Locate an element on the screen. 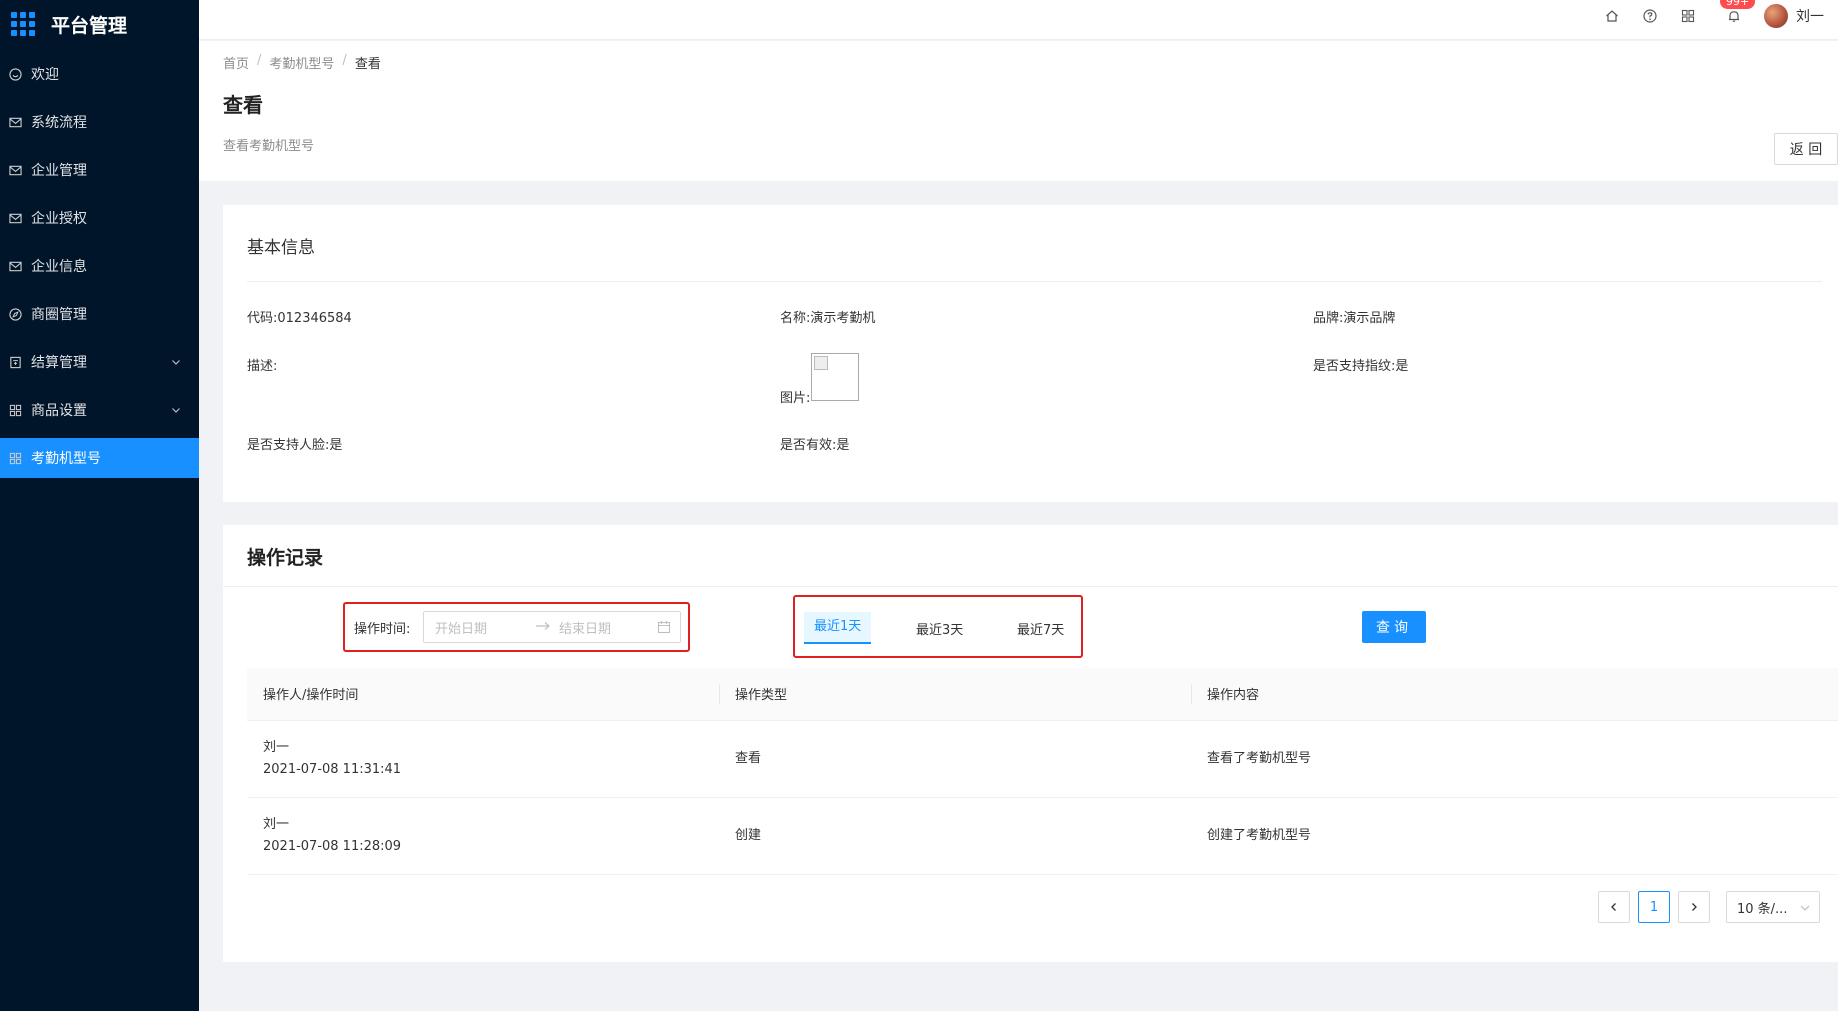 This screenshot has width=1838, height=1011. sidebar-menu: 欢迎系统流程企业管理企业授权企业信息商圈管理结算管理商品设置考勤机型号 is located at coordinates (99, 266).